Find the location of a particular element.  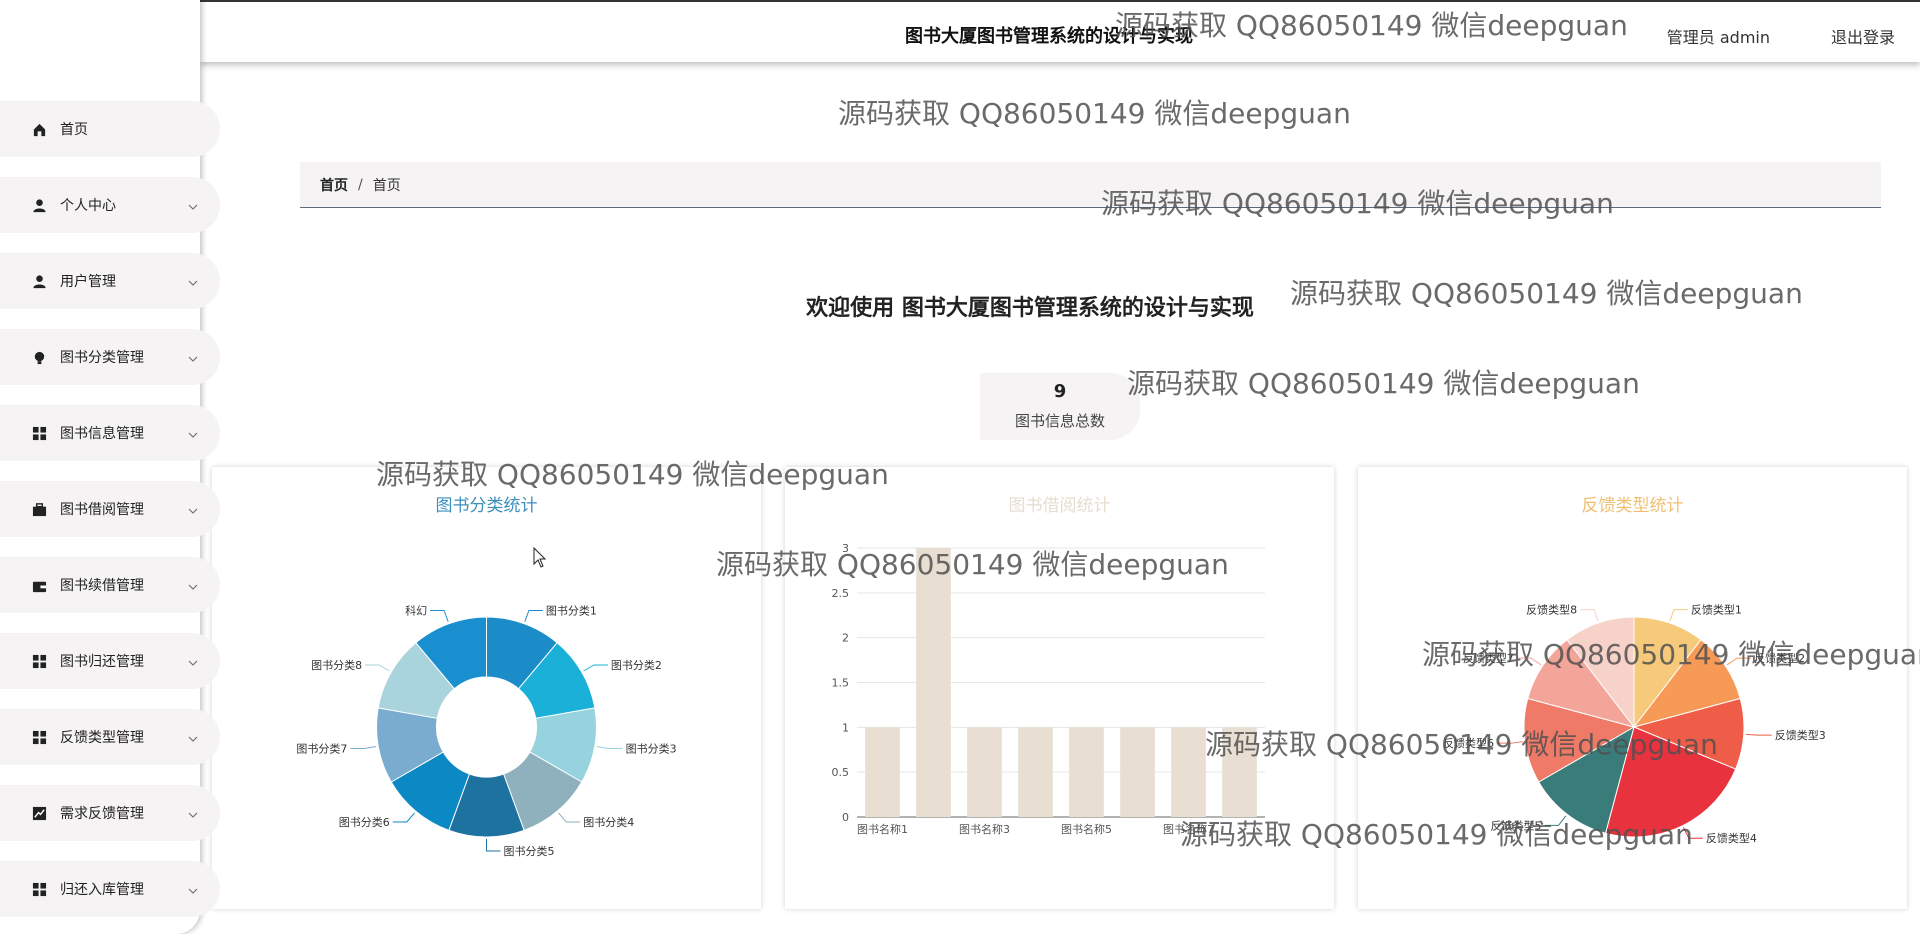

sidebar-item-label: 用户管理 is located at coordinates (88, 282).